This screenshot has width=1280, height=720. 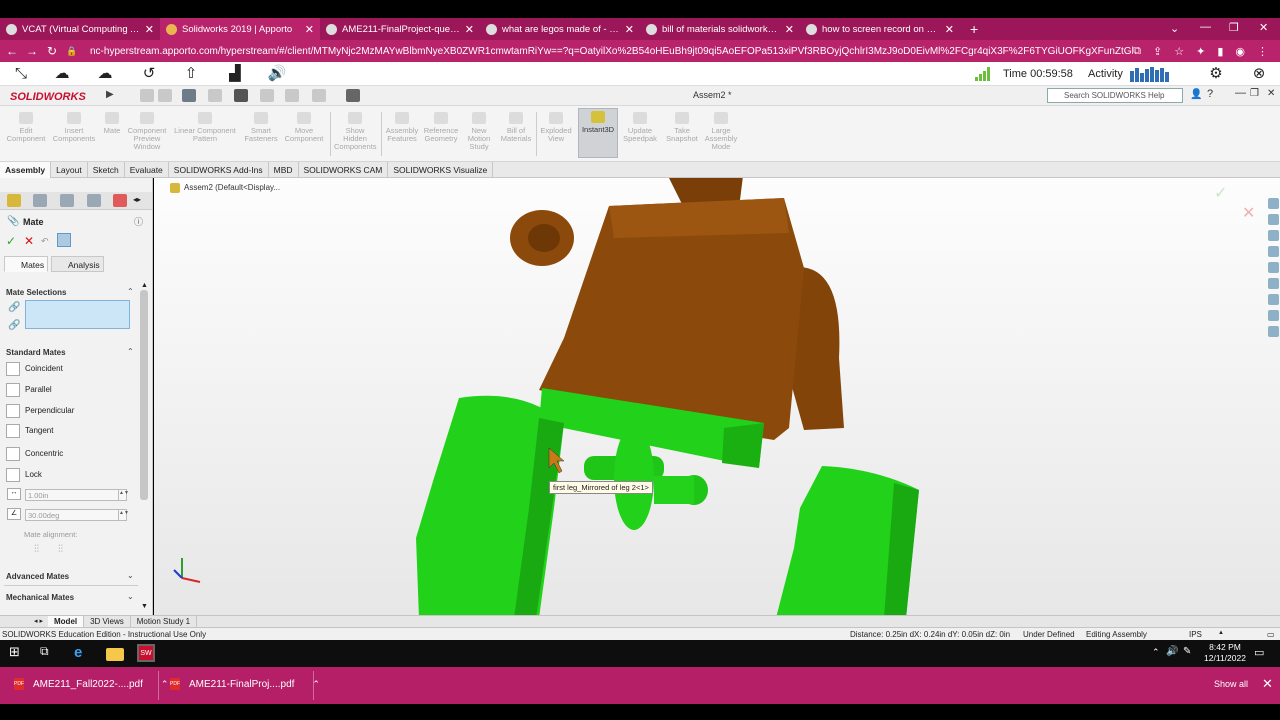 What do you see at coordinates (112, 122) in the screenshot?
I see `mate-button: Mate` at bounding box center [112, 122].